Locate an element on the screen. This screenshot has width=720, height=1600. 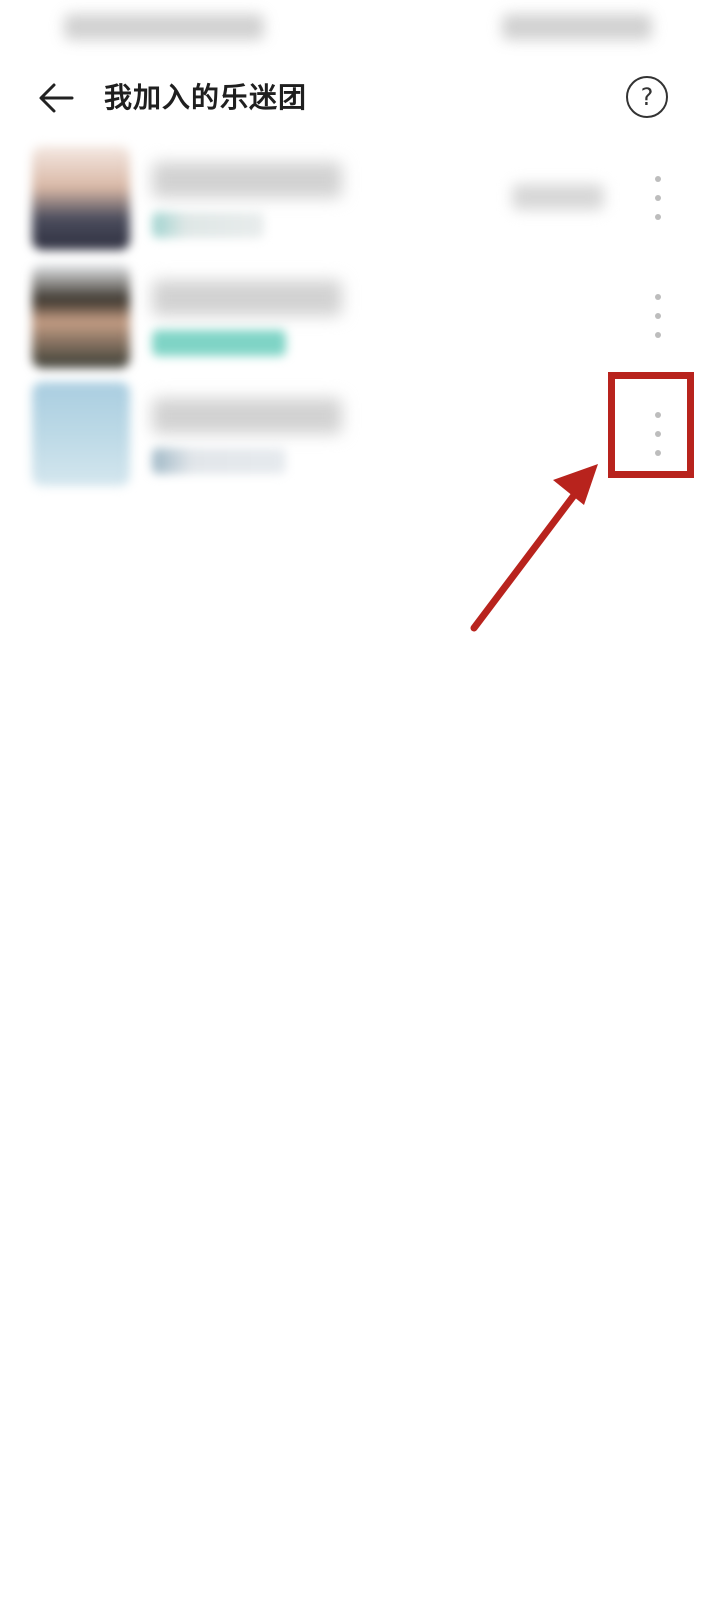
status-bar is located at coordinates (360, 30).